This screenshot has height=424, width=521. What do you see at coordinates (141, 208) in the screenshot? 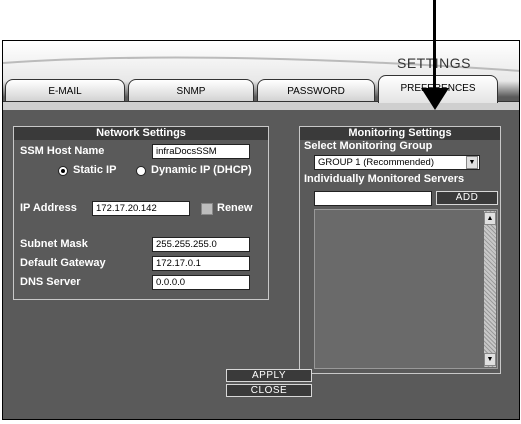
I see `ip-address-field: 172.17.20.142` at bounding box center [141, 208].